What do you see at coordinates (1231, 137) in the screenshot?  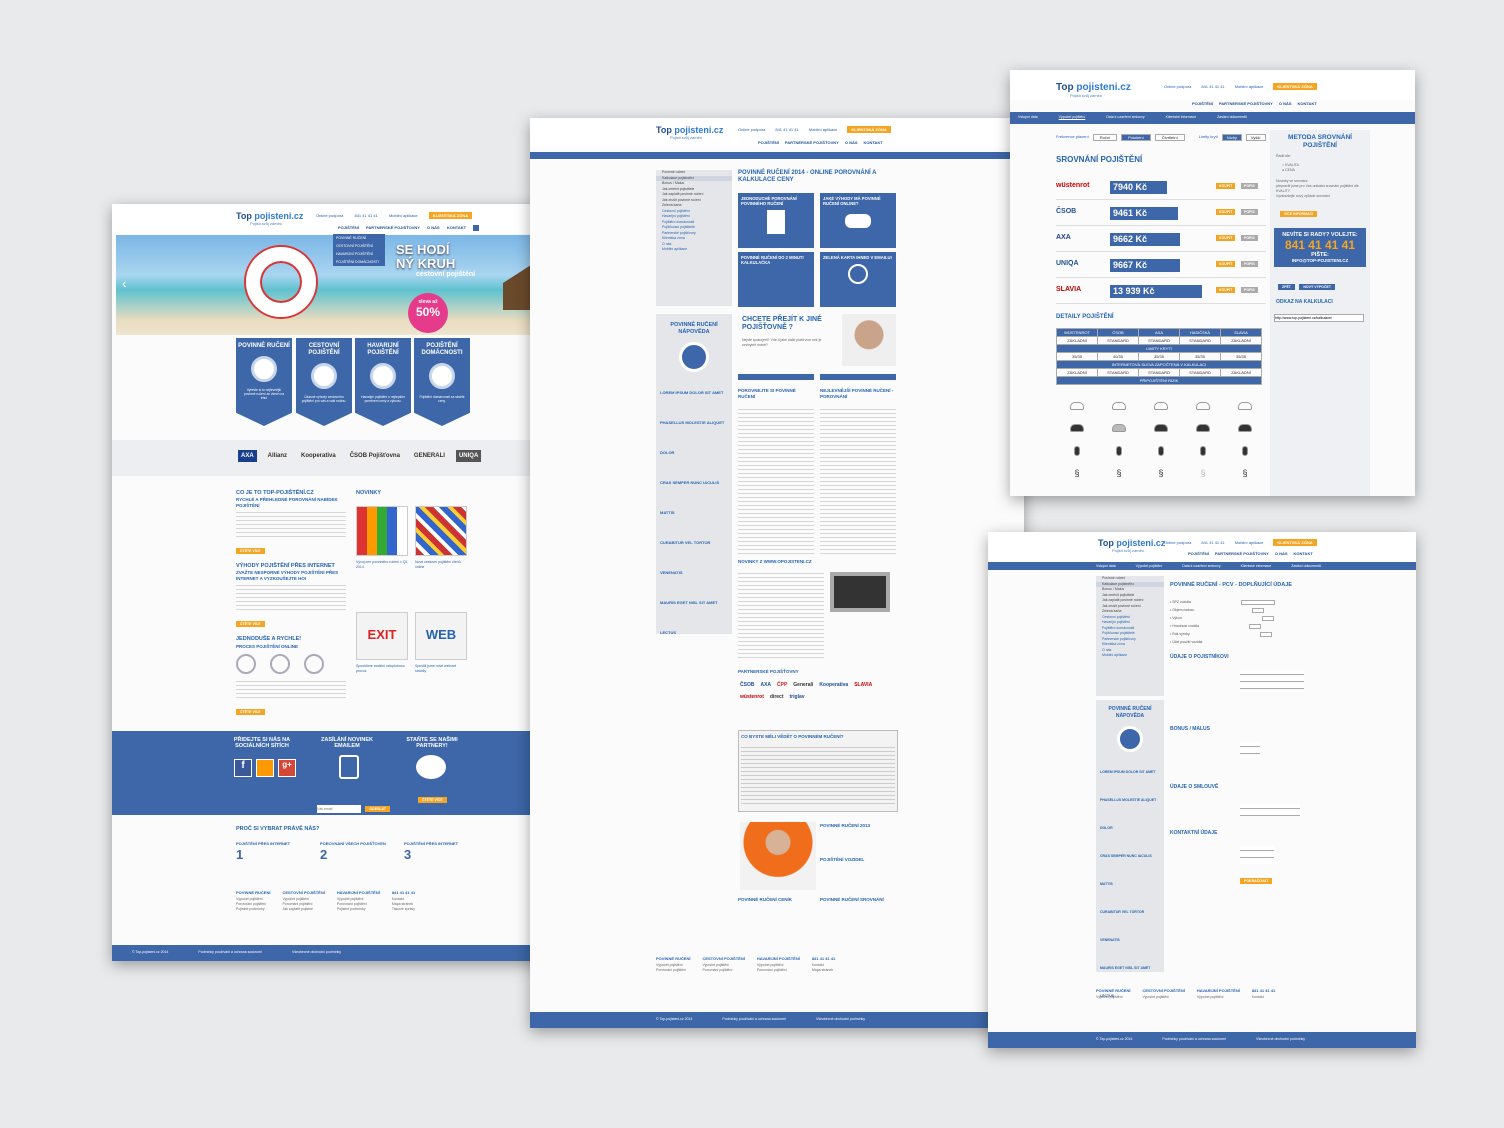 I see `limit-option: Nízký` at bounding box center [1231, 137].